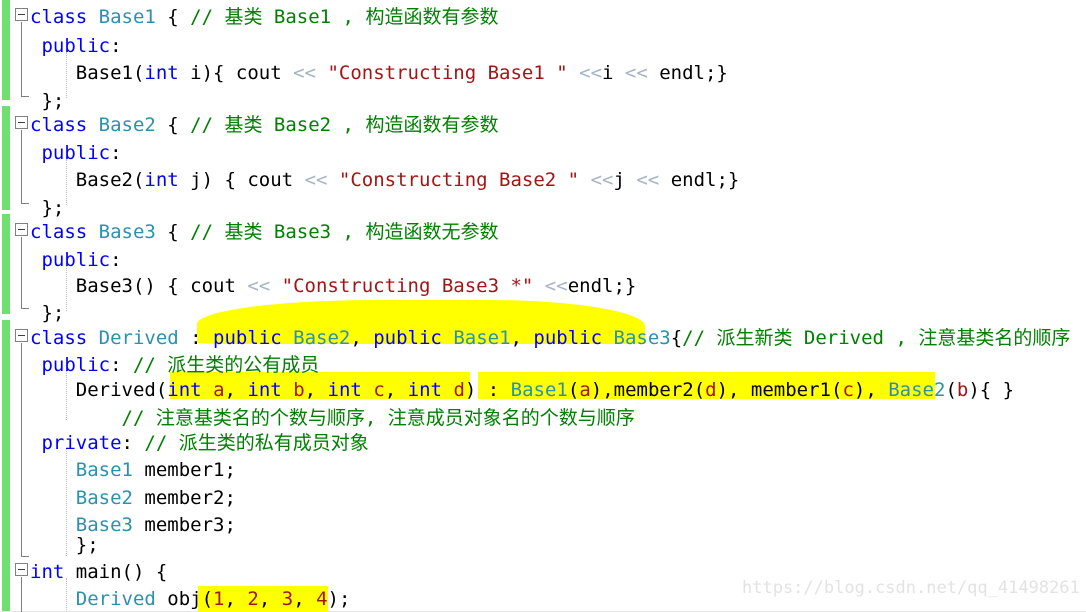 Image resolution: width=1086 pixels, height=612 pixels. I want to click on code-line: Base1 member1;, so click(133, 470).